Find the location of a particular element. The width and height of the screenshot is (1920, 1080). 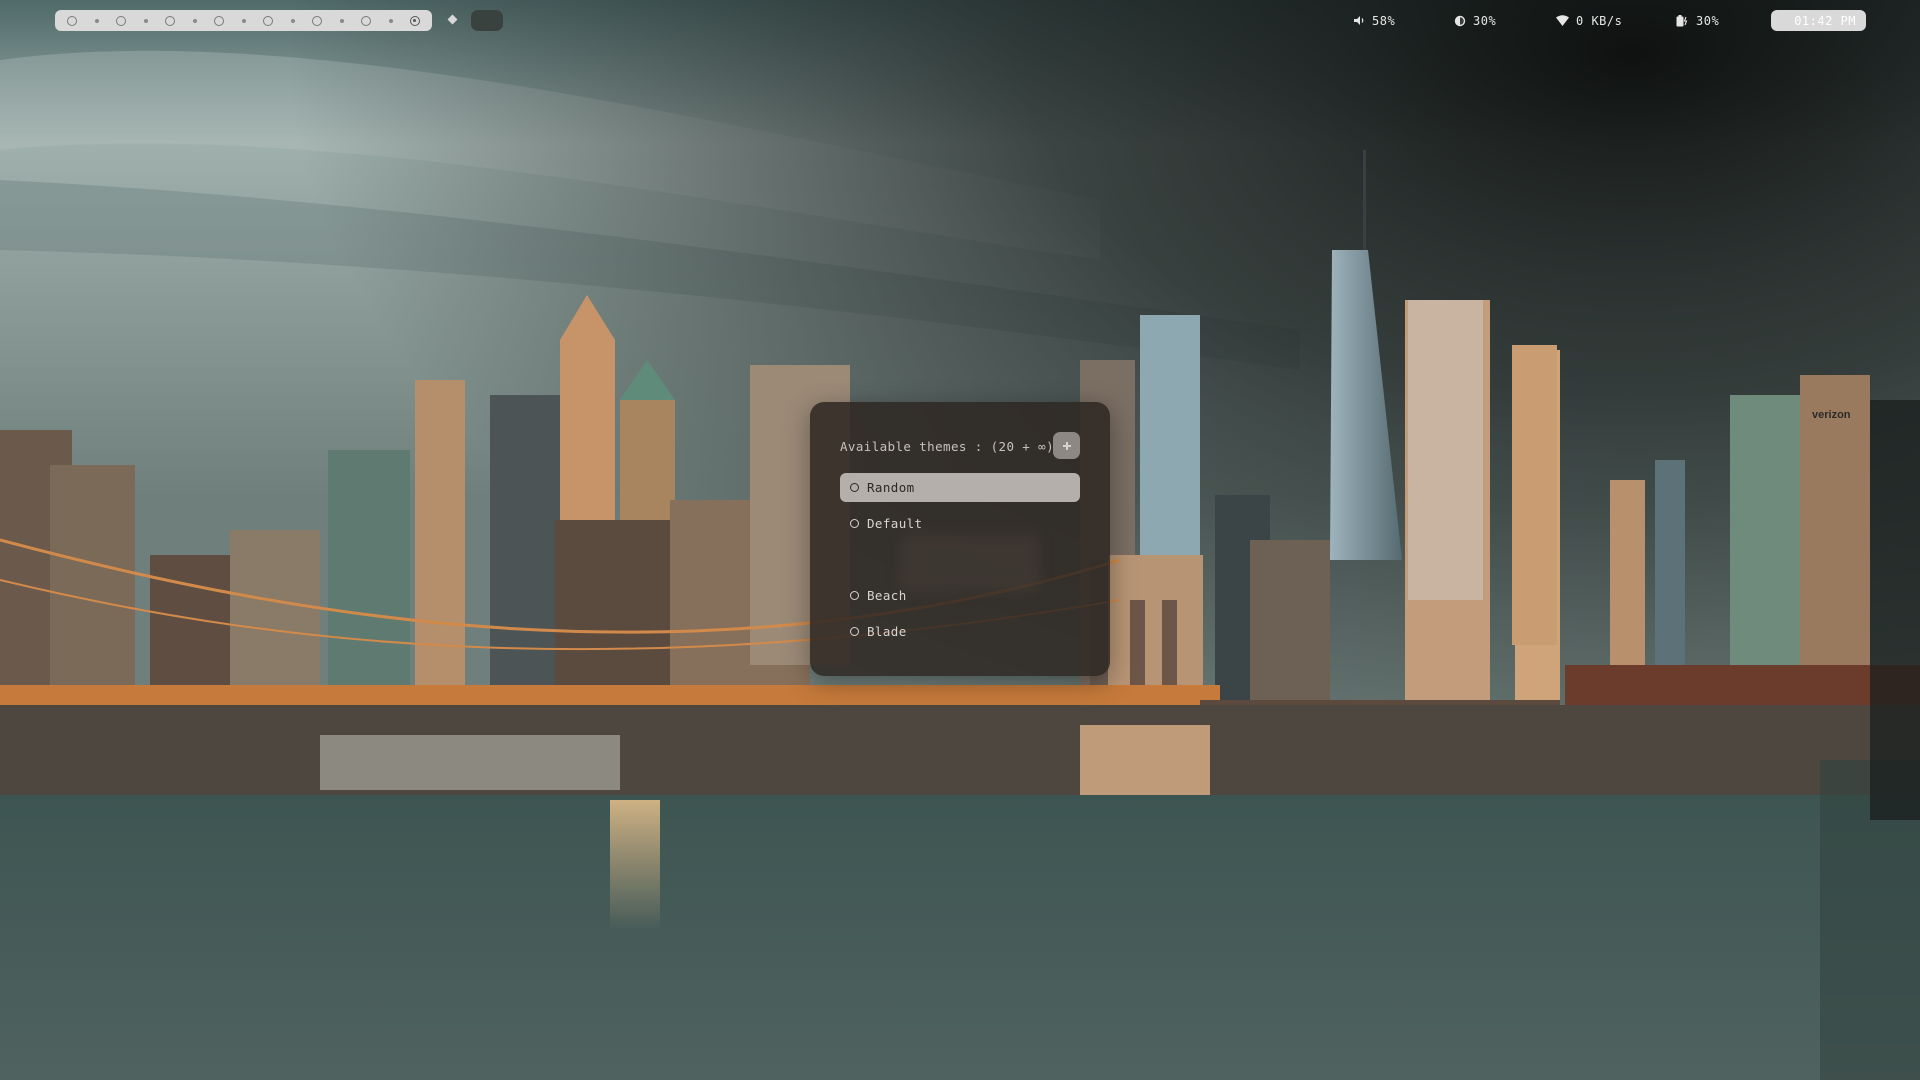

theme-option-label: Default is located at coordinates (895, 523).